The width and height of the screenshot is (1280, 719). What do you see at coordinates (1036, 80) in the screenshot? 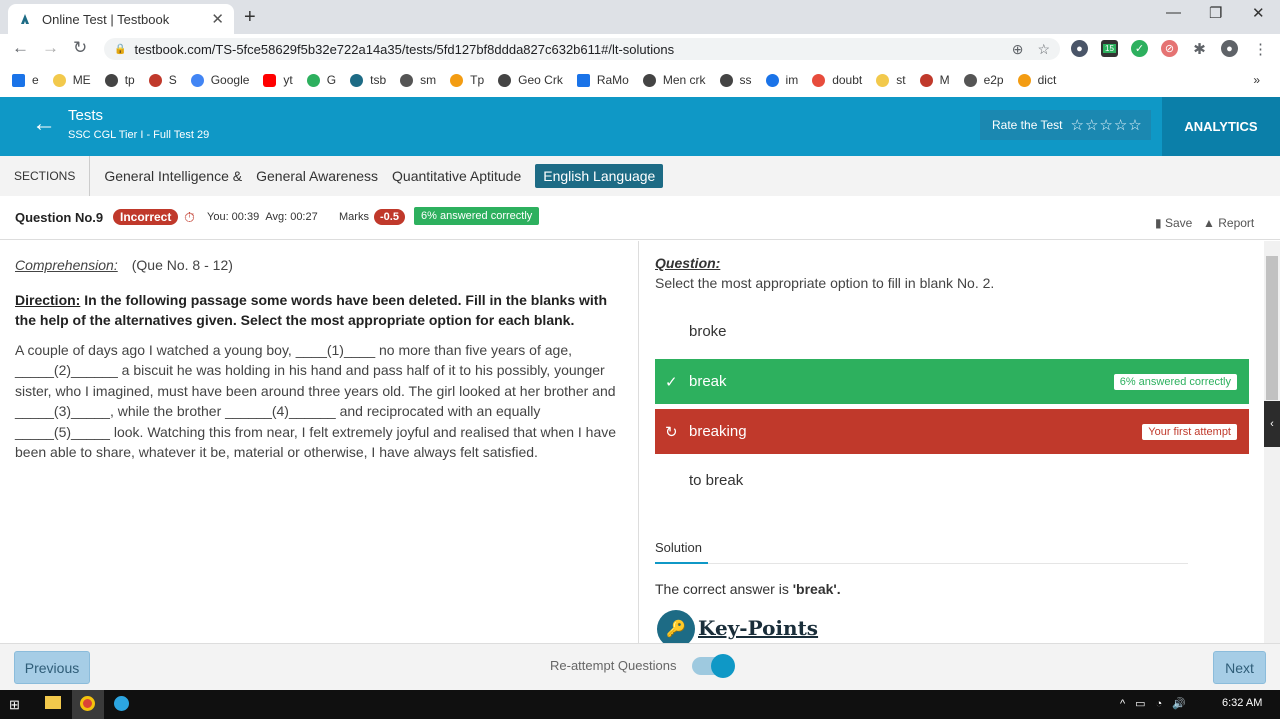
I see `bookmark-item: dict` at bounding box center [1036, 80].